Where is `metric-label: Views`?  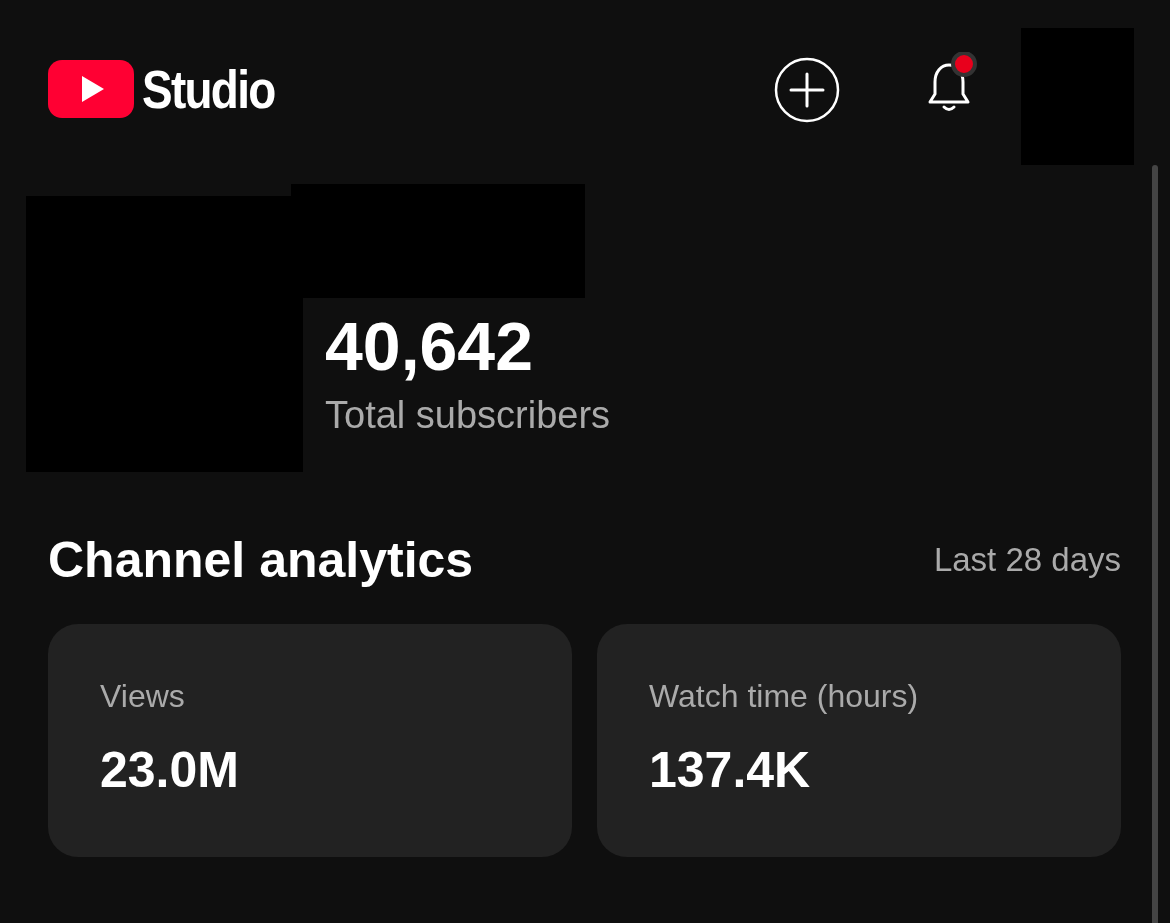 metric-label: Views is located at coordinates (142, 696).